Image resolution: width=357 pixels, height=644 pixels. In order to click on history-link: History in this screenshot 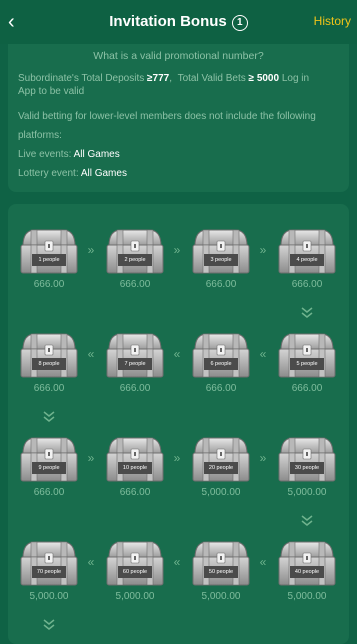, I will do `click(332, 21)`.